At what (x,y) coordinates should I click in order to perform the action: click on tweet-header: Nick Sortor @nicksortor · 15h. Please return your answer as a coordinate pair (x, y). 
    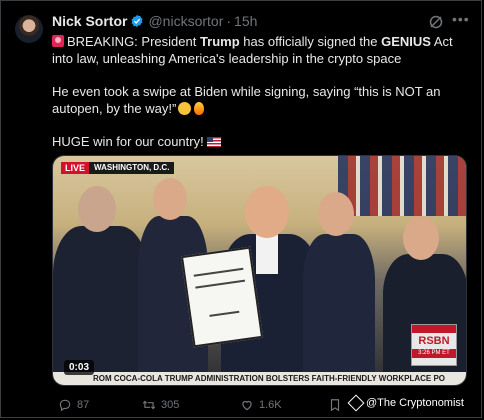
    Looking at the image, I should click on (154, 21).